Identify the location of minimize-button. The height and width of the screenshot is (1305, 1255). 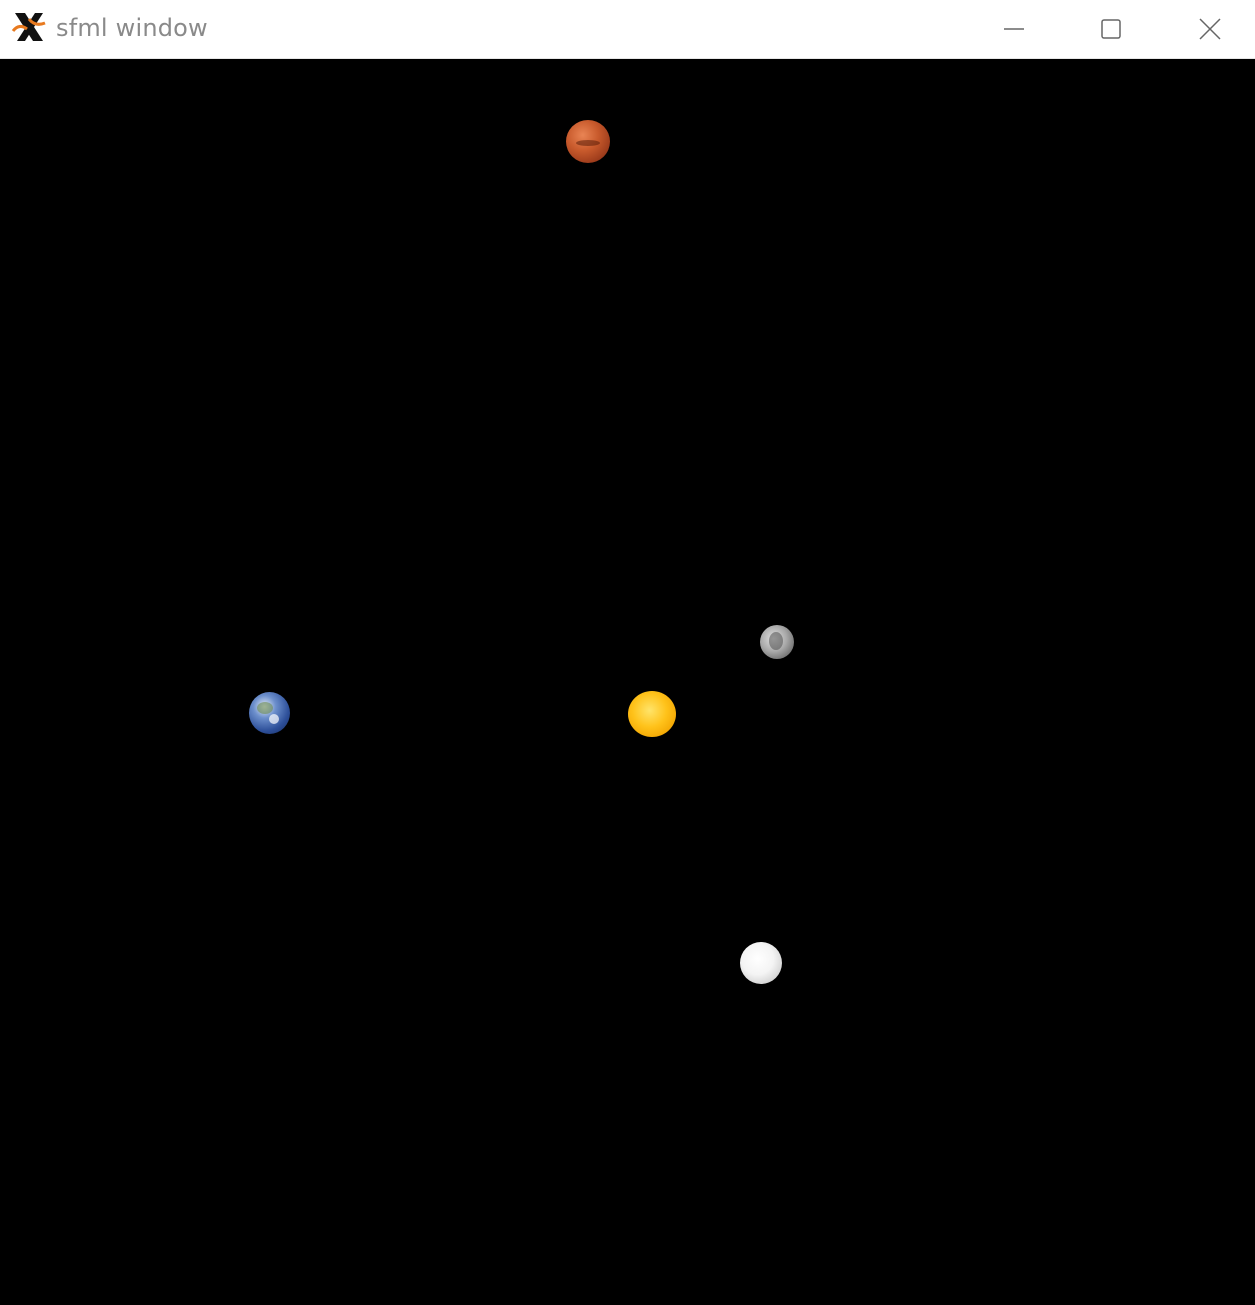
(1014, 29).